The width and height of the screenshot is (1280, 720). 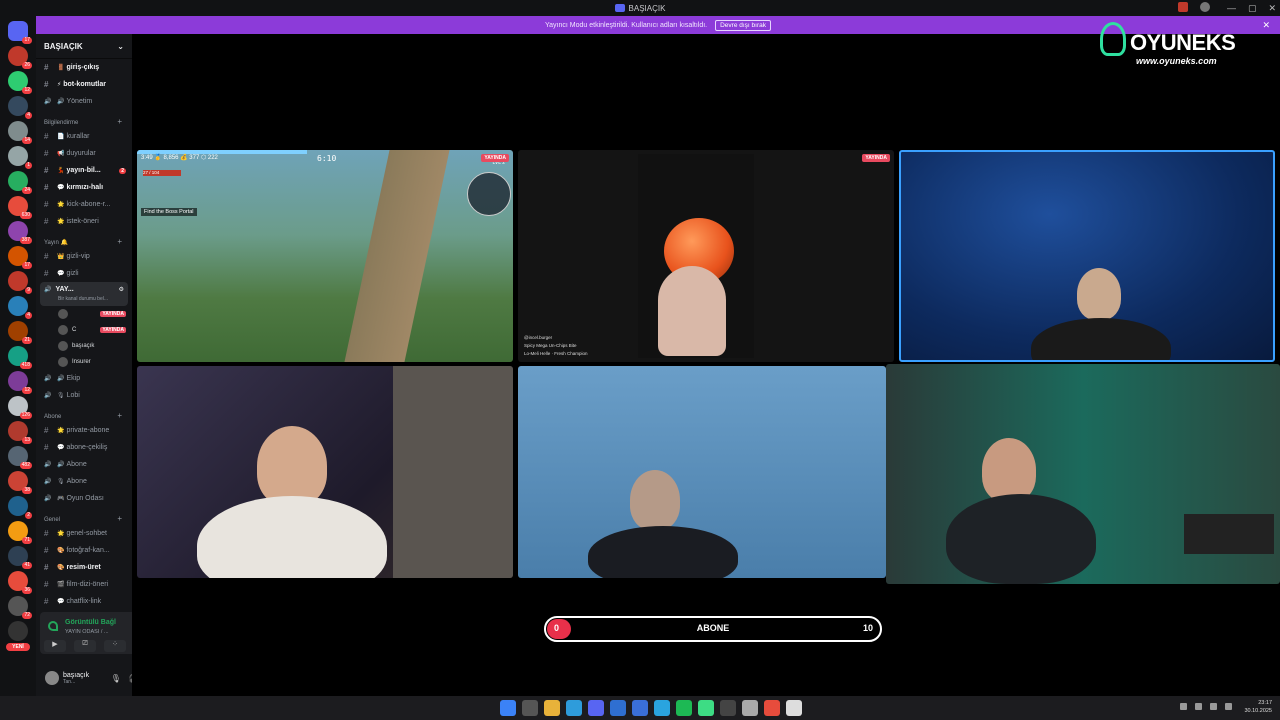 What do you see at coordinates (20, 132) in the screenshot?
I see `server-icon: 14` at bounding box center [20, 132].